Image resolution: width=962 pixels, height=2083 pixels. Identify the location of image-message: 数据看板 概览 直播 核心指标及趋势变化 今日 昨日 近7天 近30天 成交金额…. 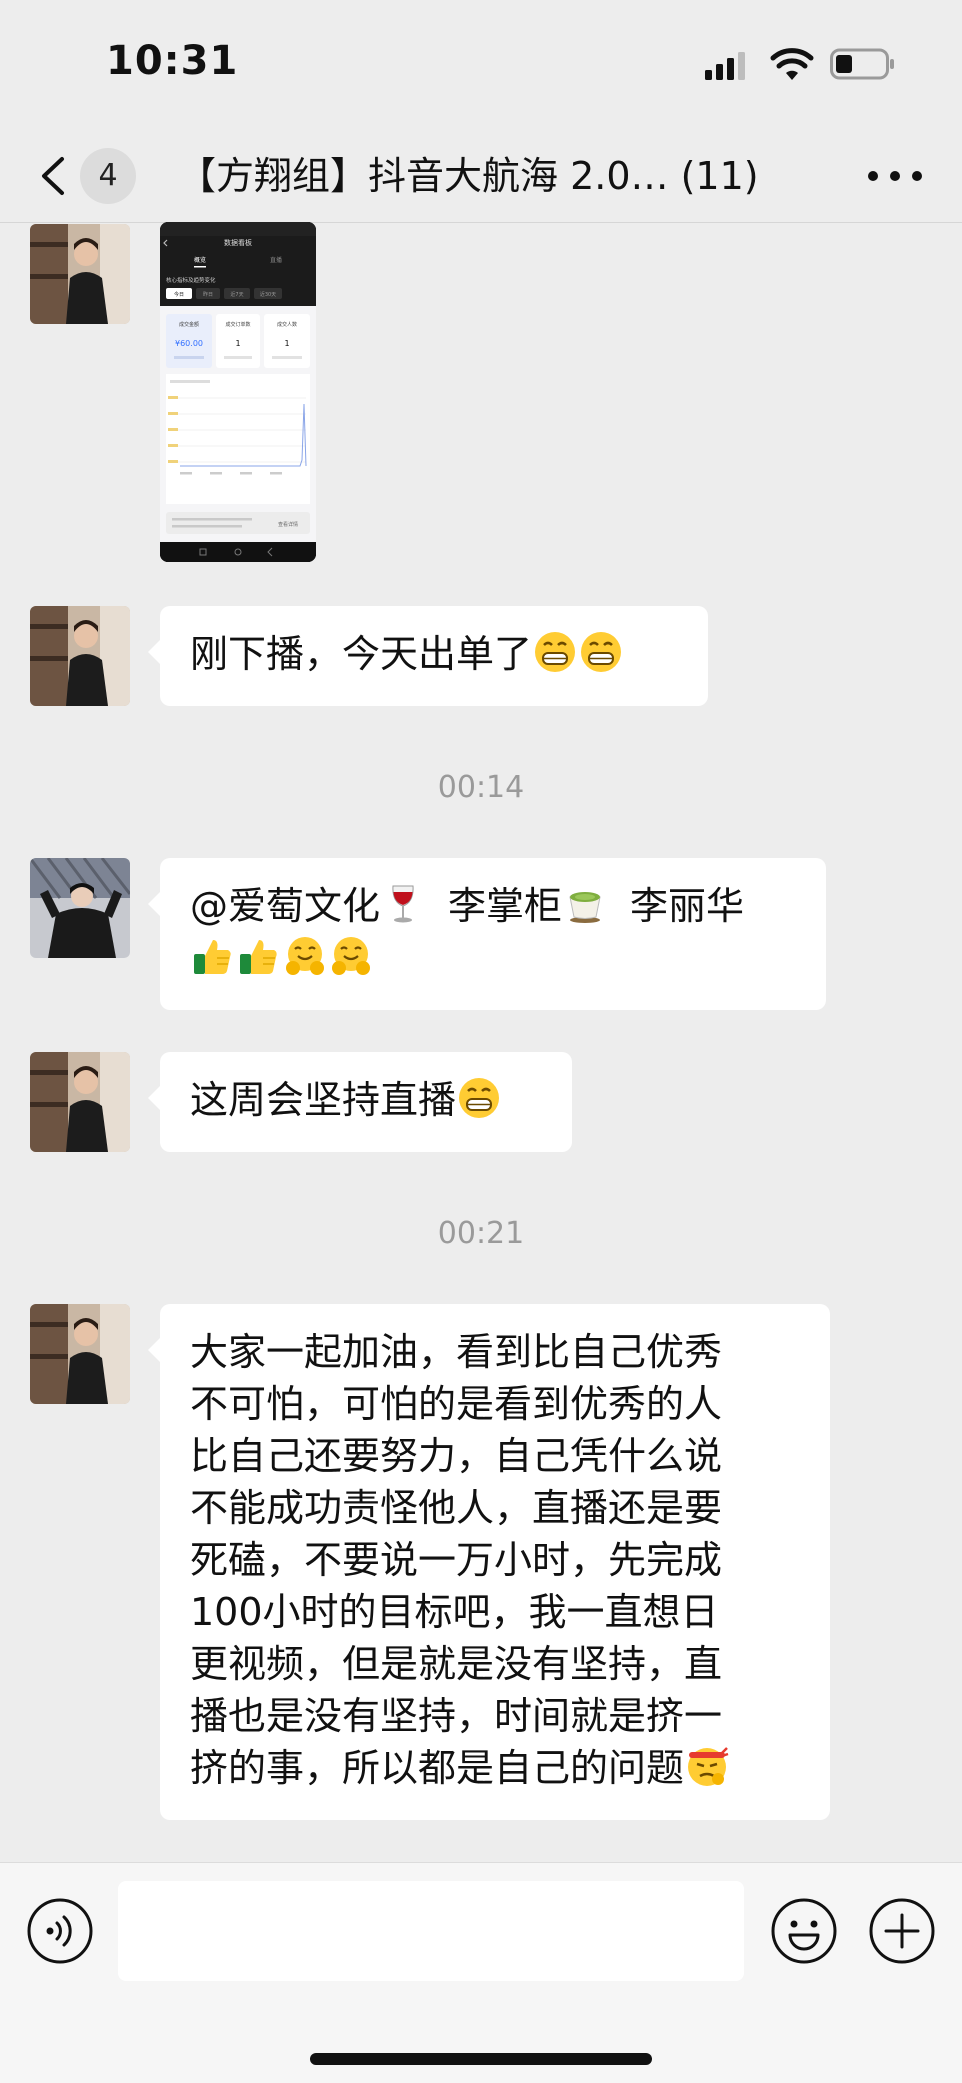
(238, 392).